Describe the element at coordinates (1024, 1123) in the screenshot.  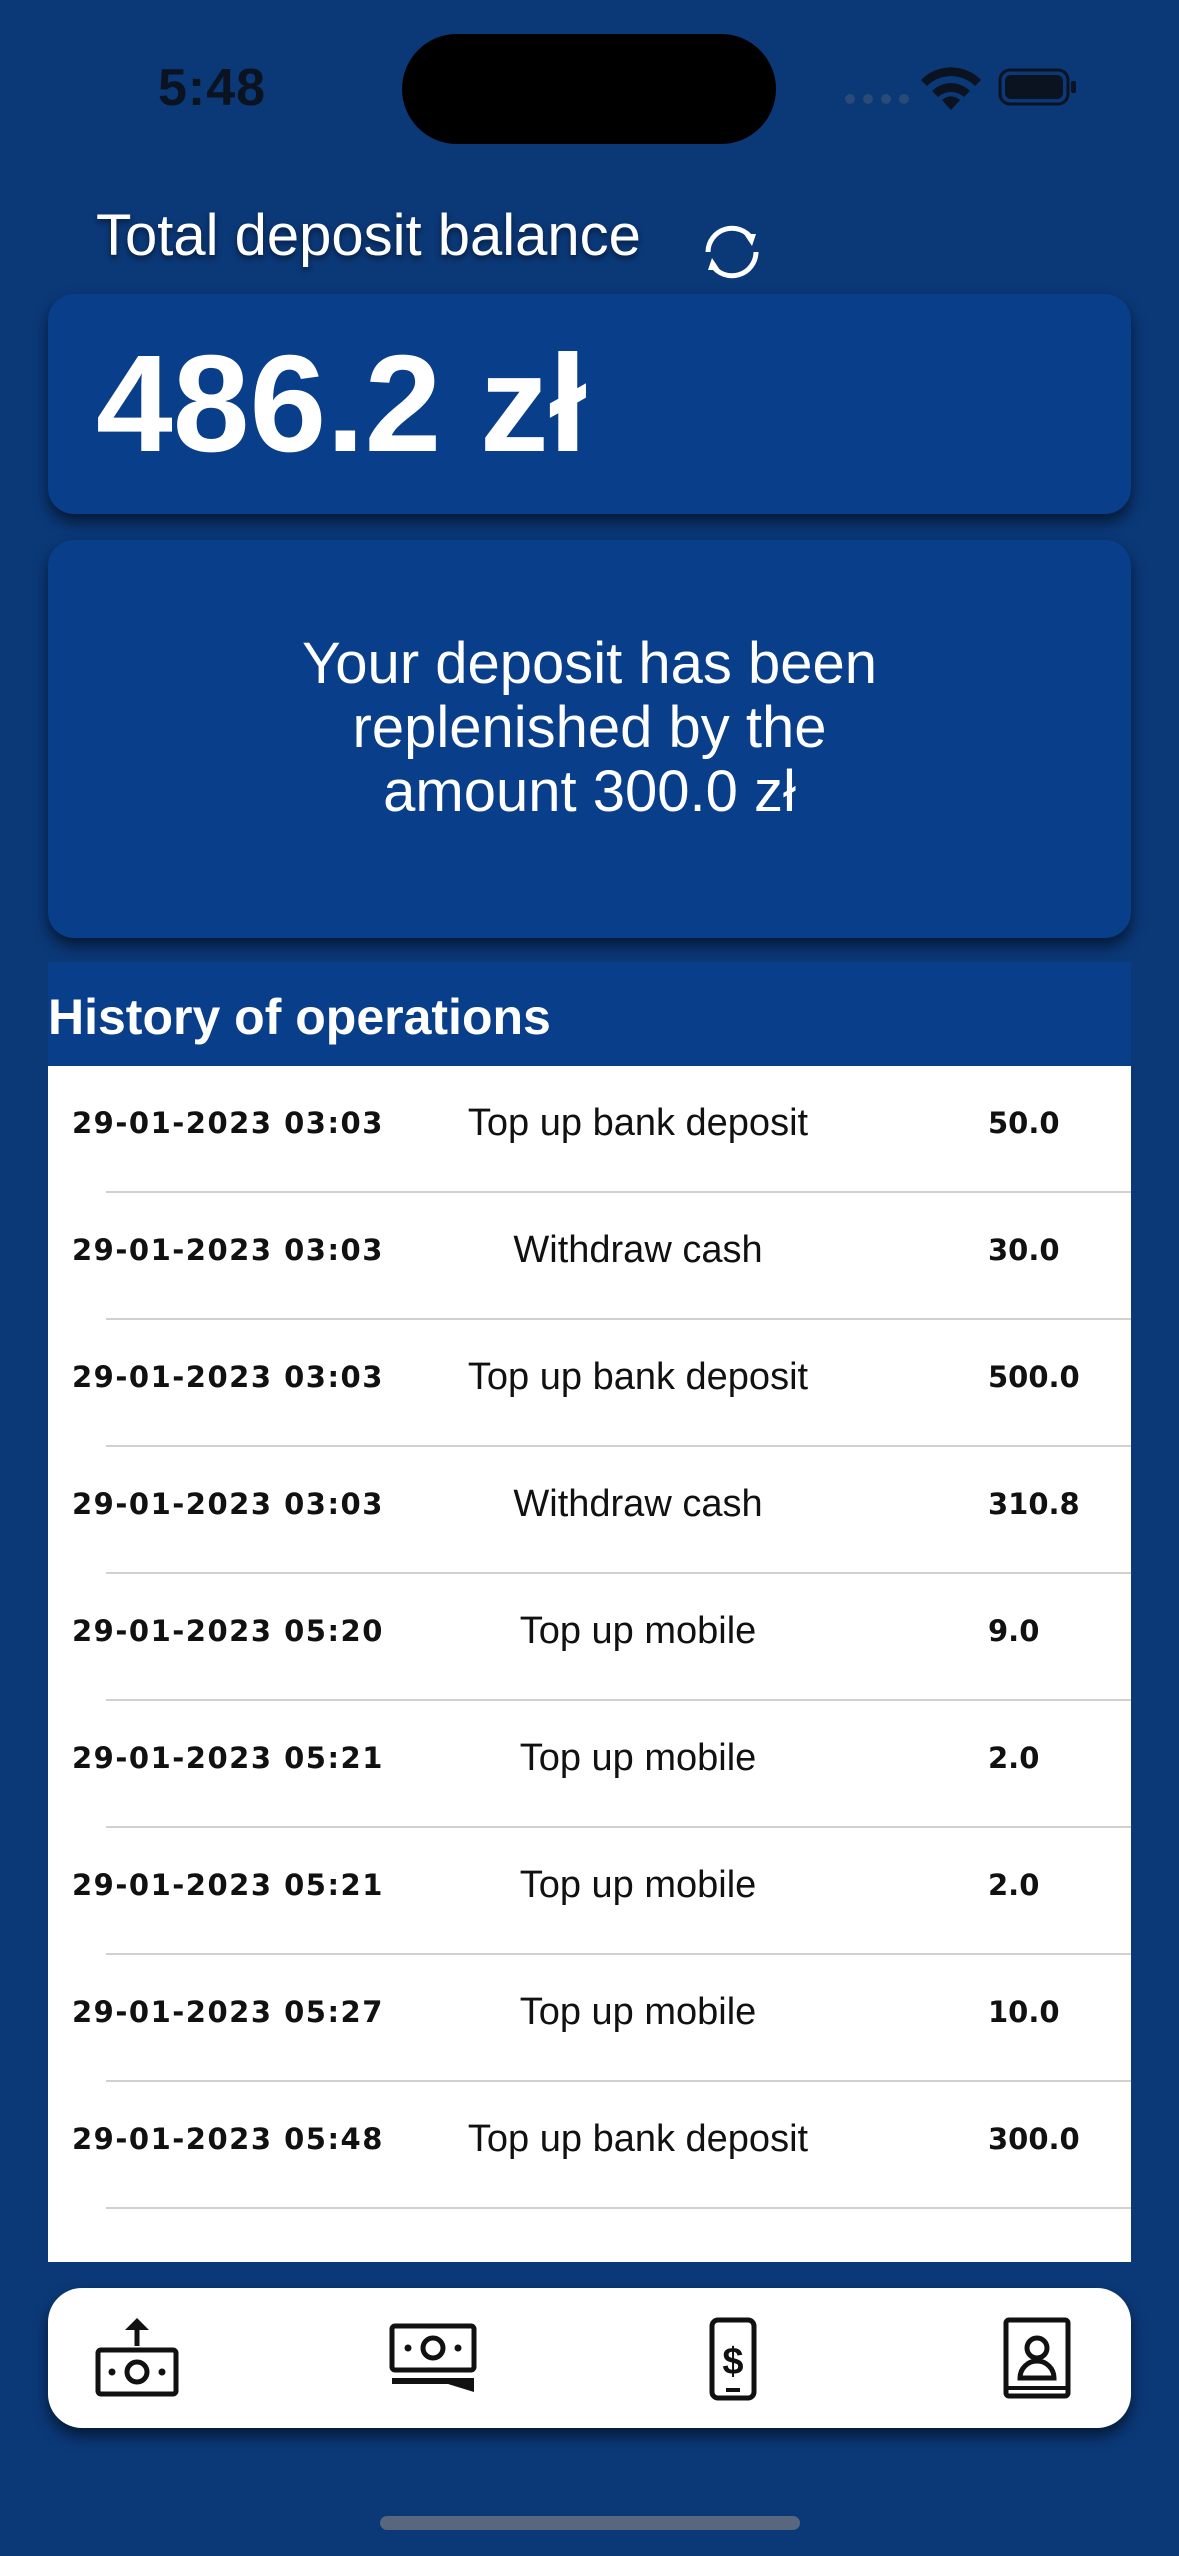
I see `row-amount: 50.0` at that location.